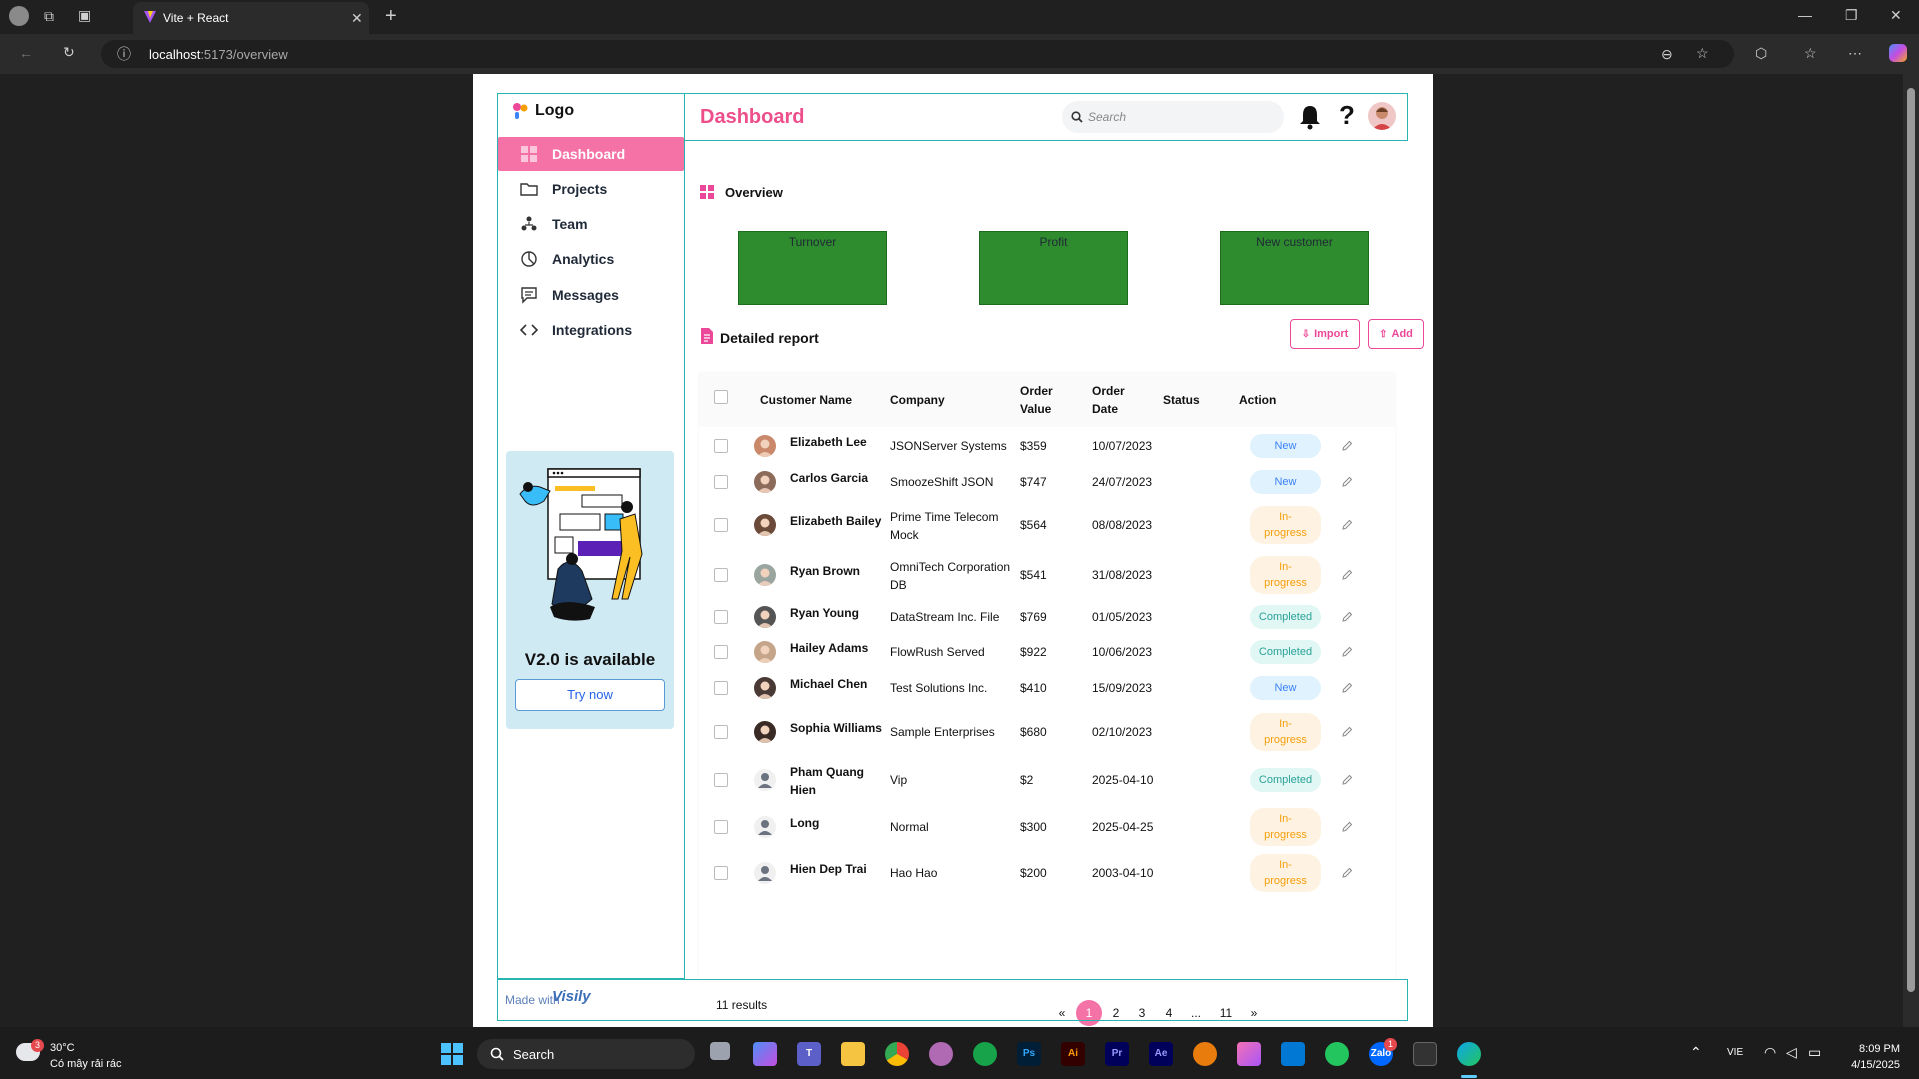  I want to click on illustrator-icon: Ai, so click(1073, 1054).